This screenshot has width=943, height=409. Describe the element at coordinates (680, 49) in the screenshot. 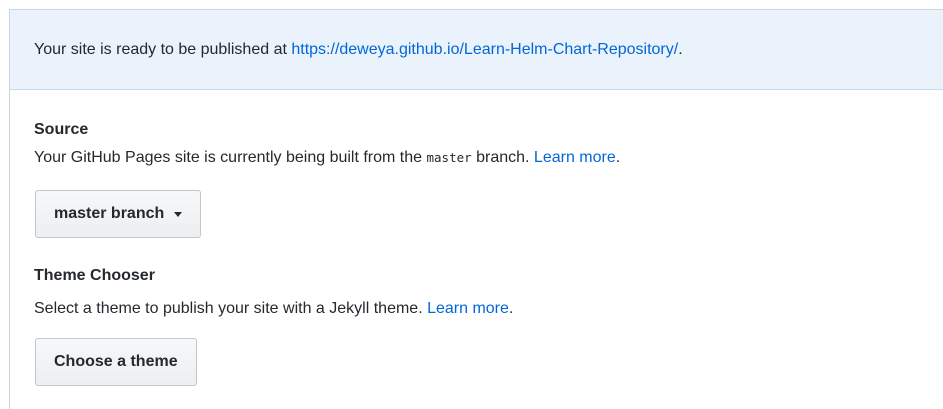

I see `publish-status-suffix: .` at that location.